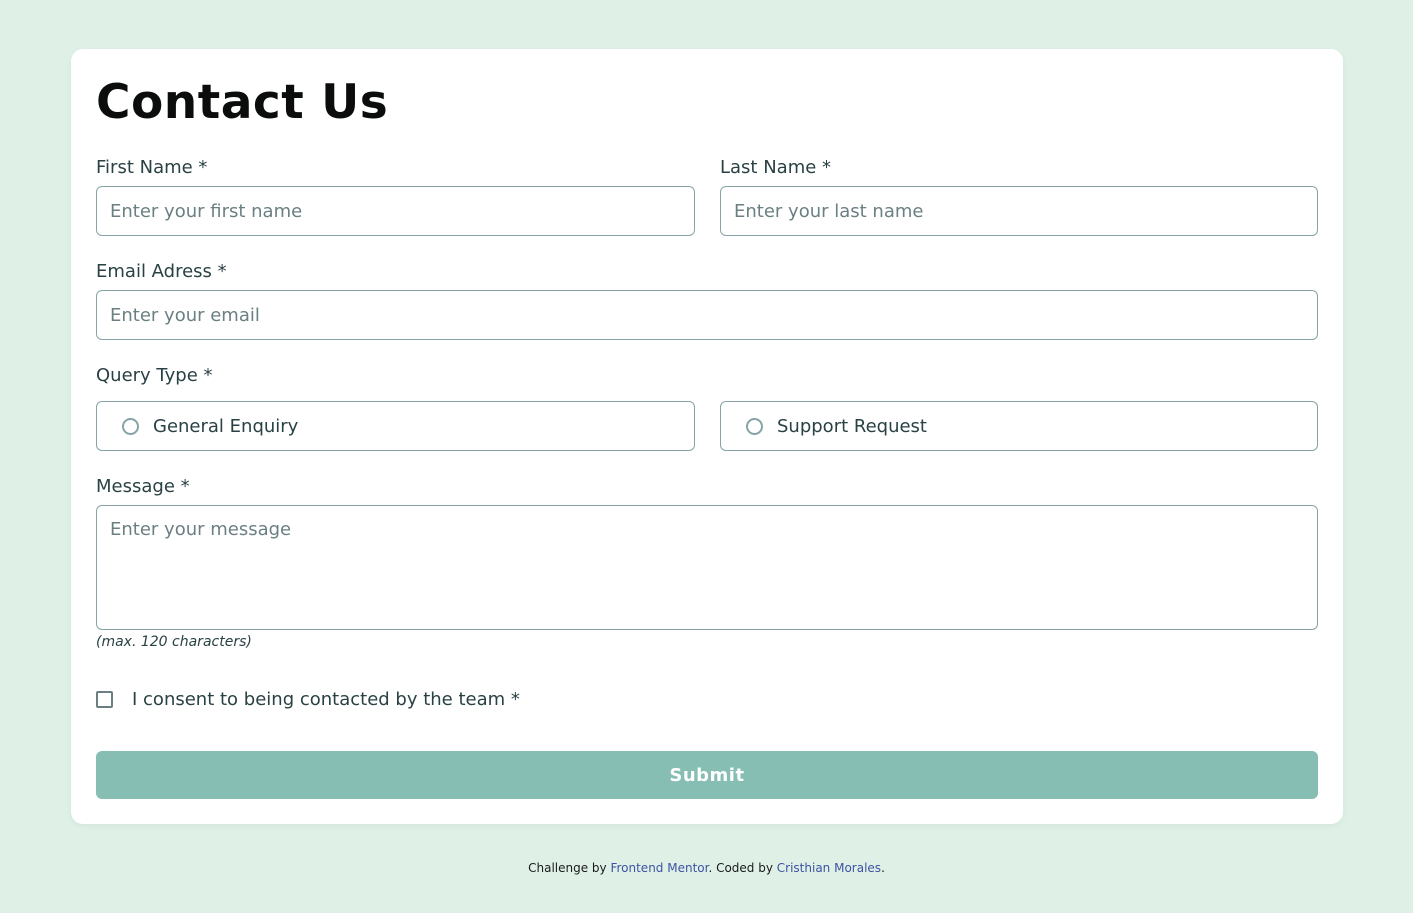 This screenshot has height=913, width=1413. What do you see at coordinates (829, 868) in the screenshot?
I see `author-link: Cristhian Morales` at bounding box center [829, 868].